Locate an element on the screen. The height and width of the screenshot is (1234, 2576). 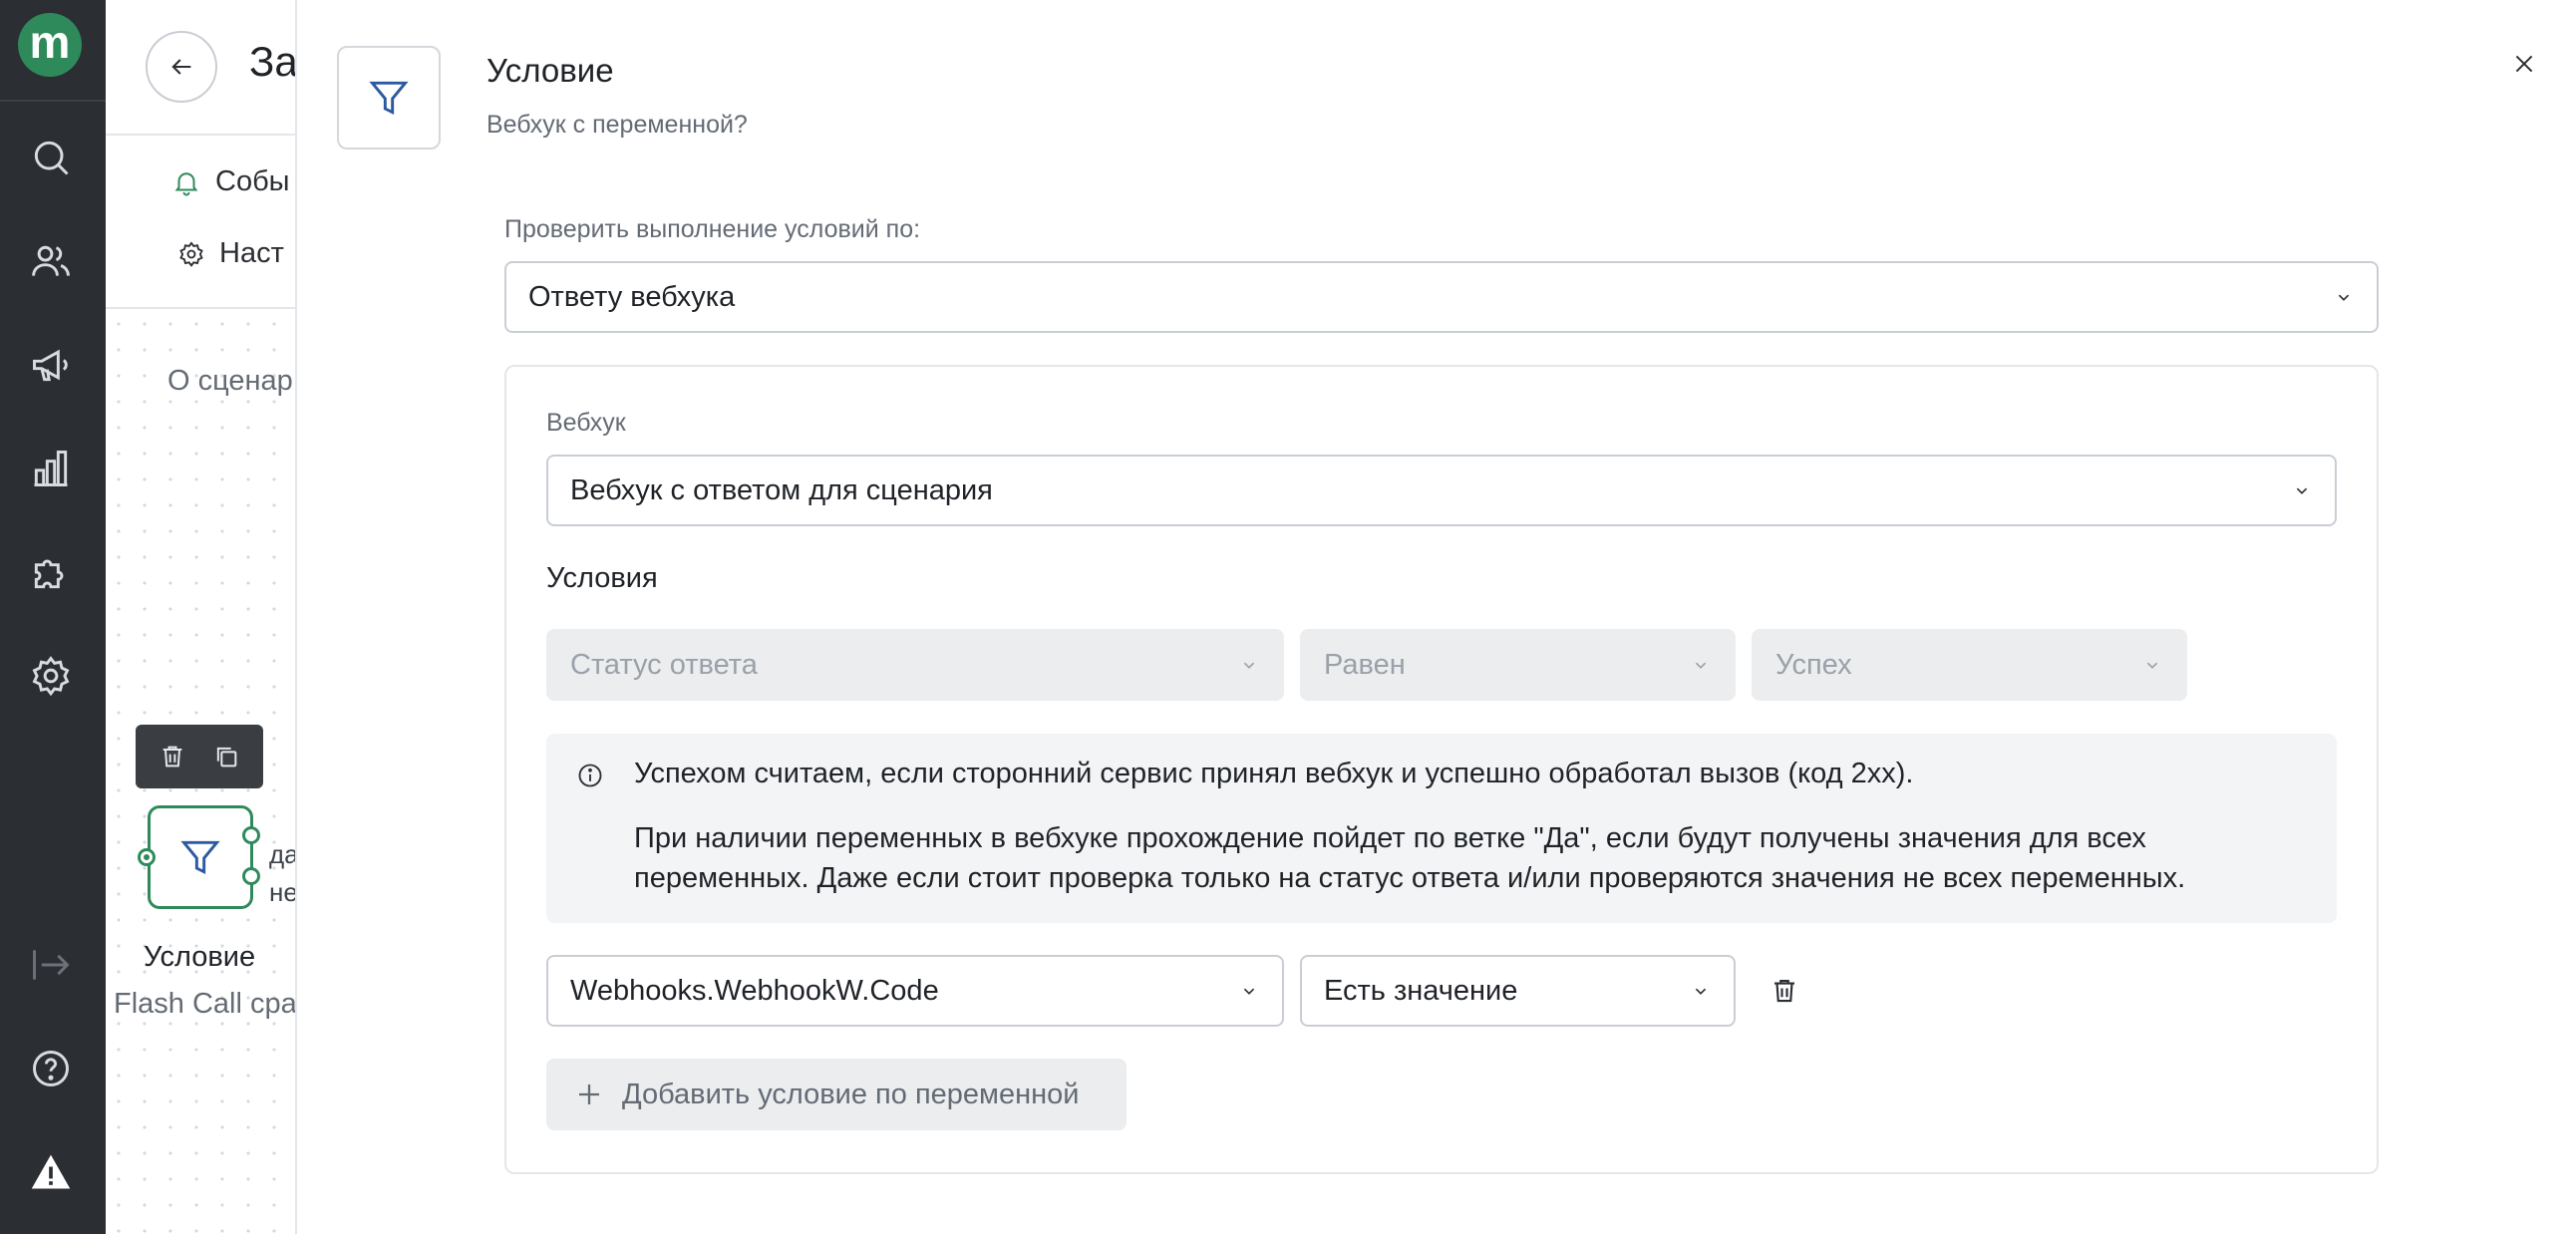
logout-icon is located at coordinates (51, 965).